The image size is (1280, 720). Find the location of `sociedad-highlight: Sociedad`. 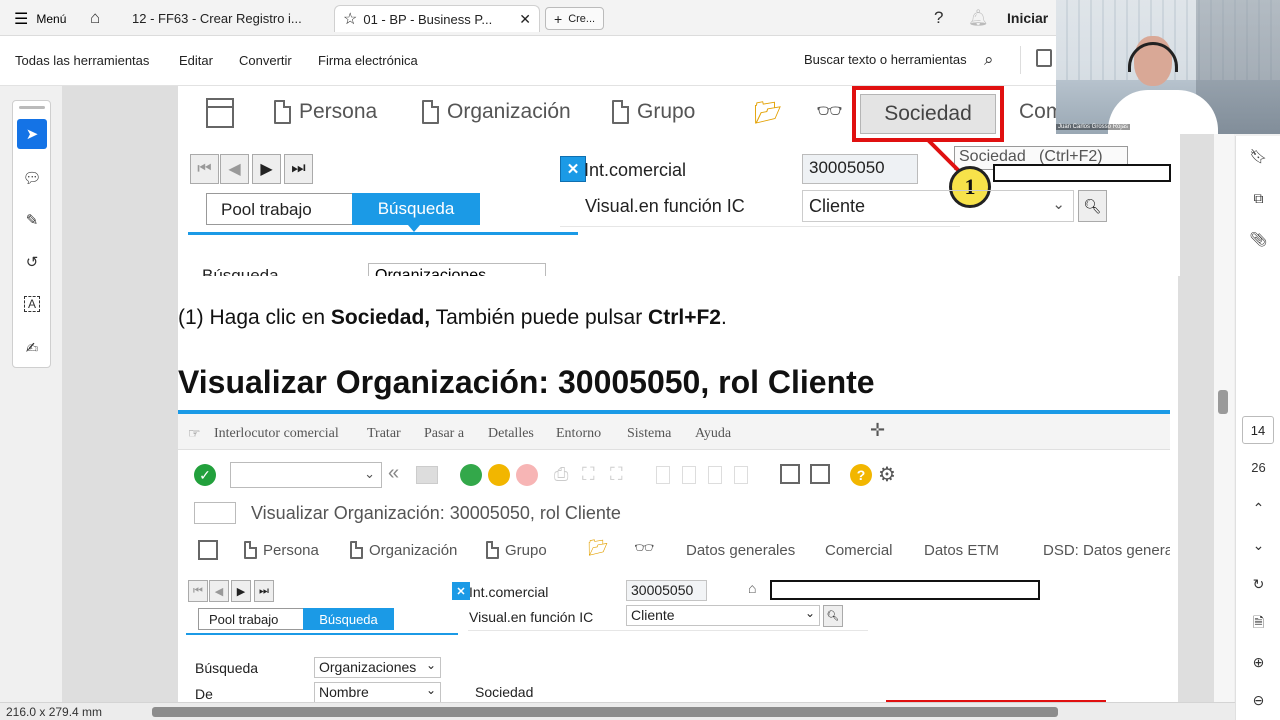

sociedad-highlight: Sociedad is located at coordinates (928, 114).